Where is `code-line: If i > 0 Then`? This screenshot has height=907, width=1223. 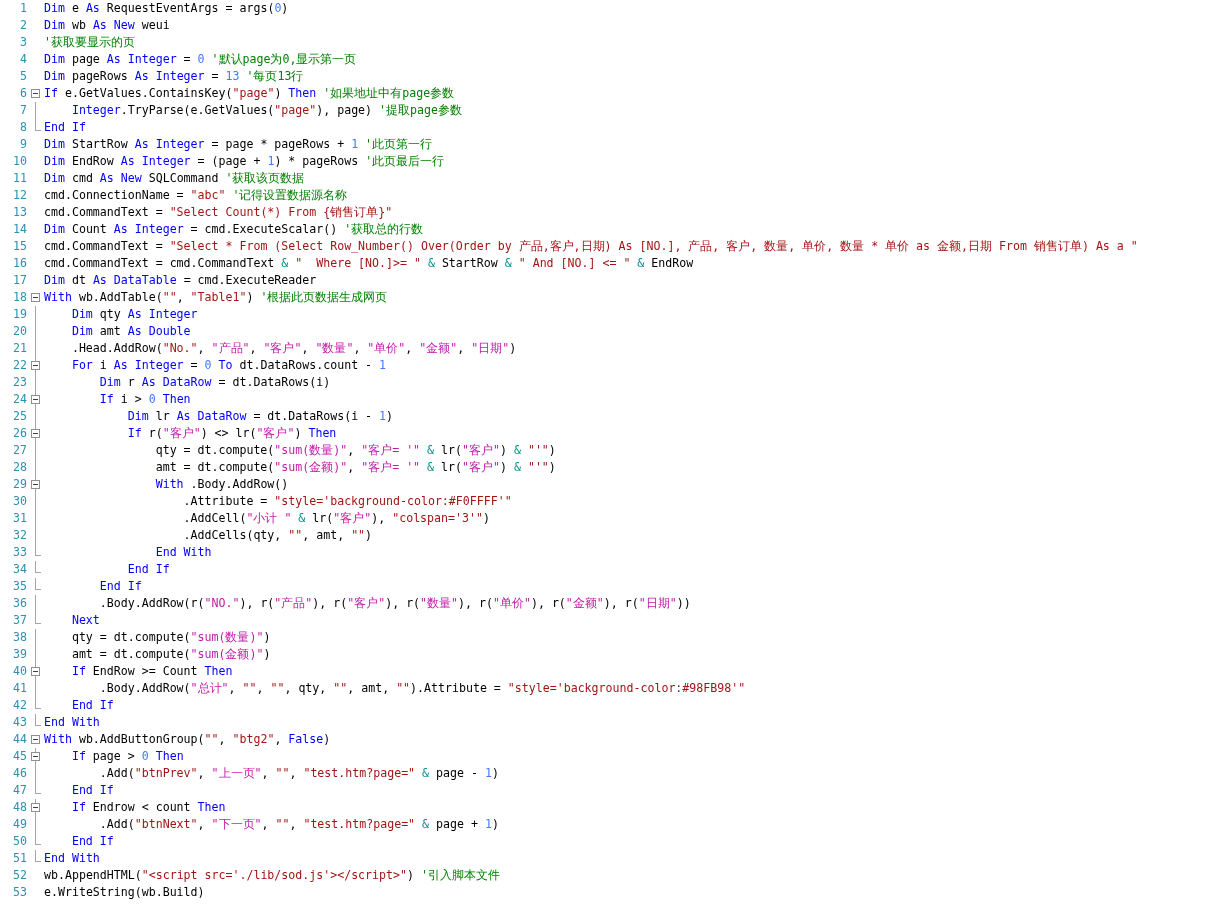 code-line: If i > 0 Then is located at coordinates (144, 399).